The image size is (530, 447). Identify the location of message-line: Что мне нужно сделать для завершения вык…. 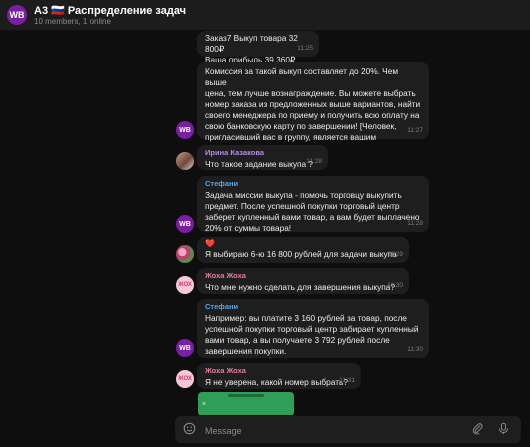
(300, 287).